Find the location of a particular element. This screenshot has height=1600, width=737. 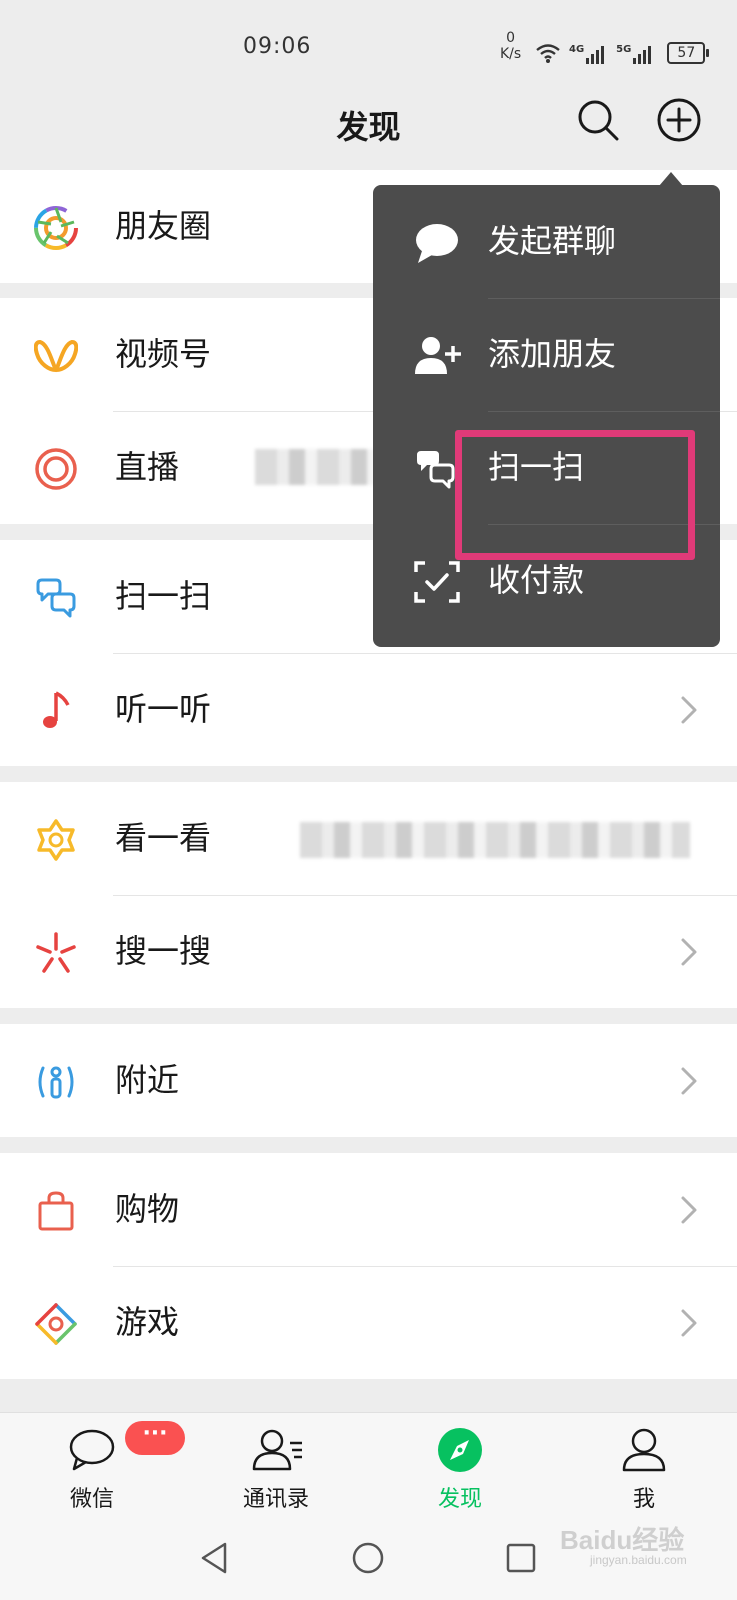

wifi-icon is located at coordinates (548, 53).